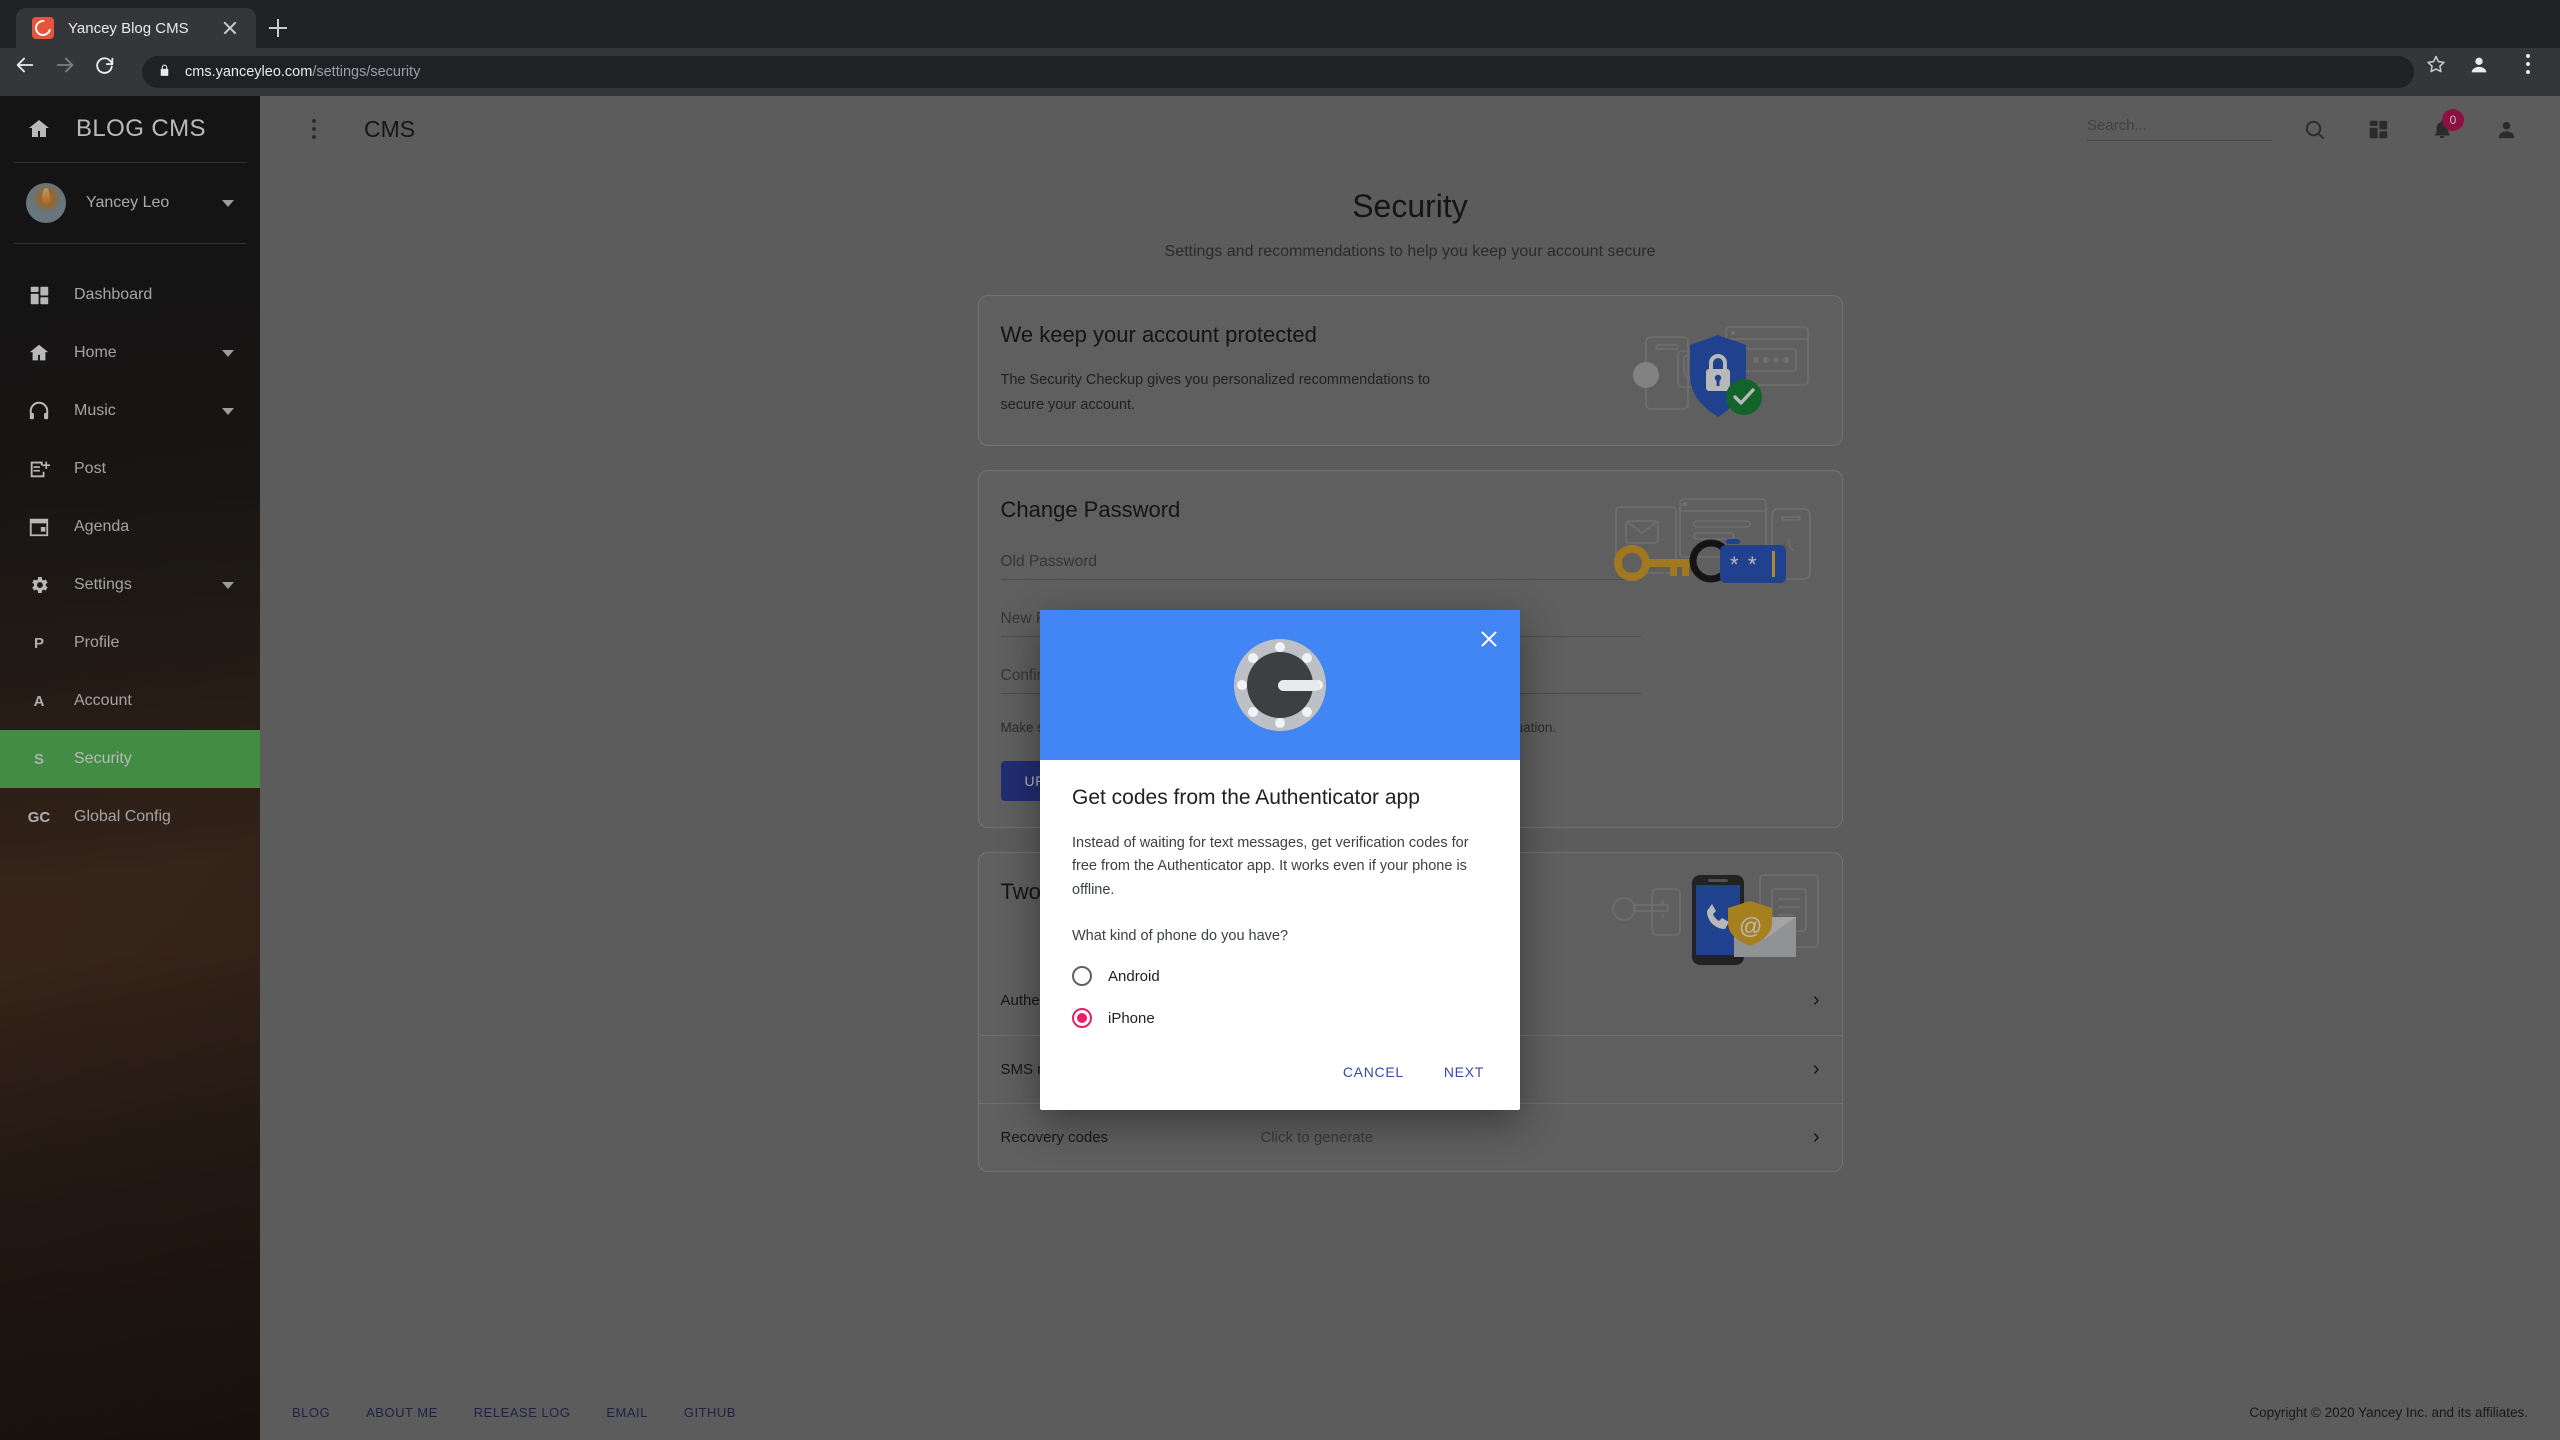  What do you see at coordinates (1280, 1018) in the screenshot?
I see `radio-option-iphone: iPhone` at bounding box center [1280, 1018].